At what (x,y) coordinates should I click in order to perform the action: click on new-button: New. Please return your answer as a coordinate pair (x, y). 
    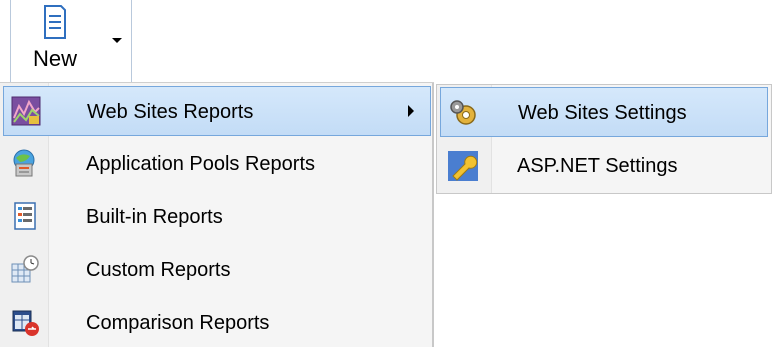
    Looking at the image, I should click on (71, 41).